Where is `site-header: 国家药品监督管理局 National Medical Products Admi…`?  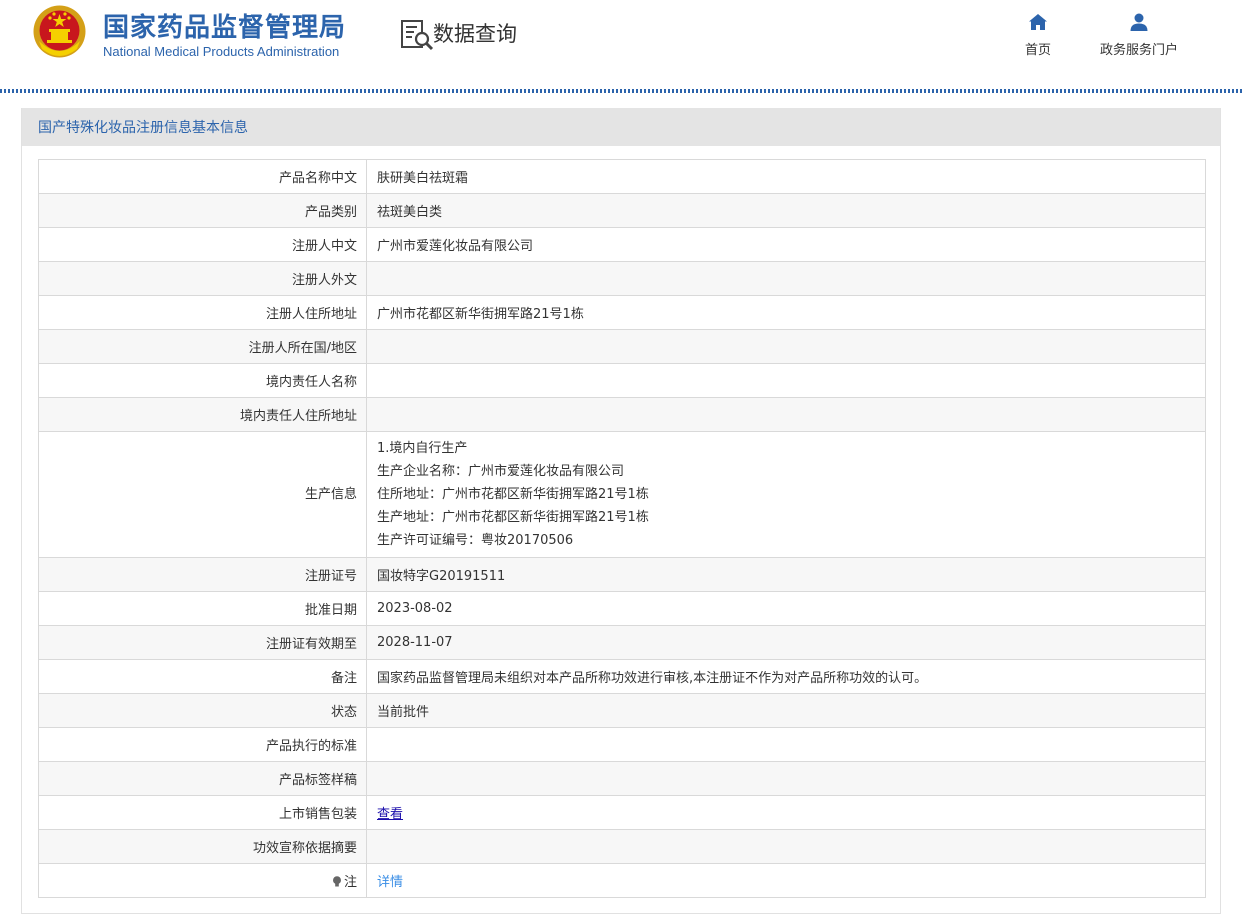
site-header: 国家药品监督管理局 National Medical Products Admi… is located at coordinates (621, 46).